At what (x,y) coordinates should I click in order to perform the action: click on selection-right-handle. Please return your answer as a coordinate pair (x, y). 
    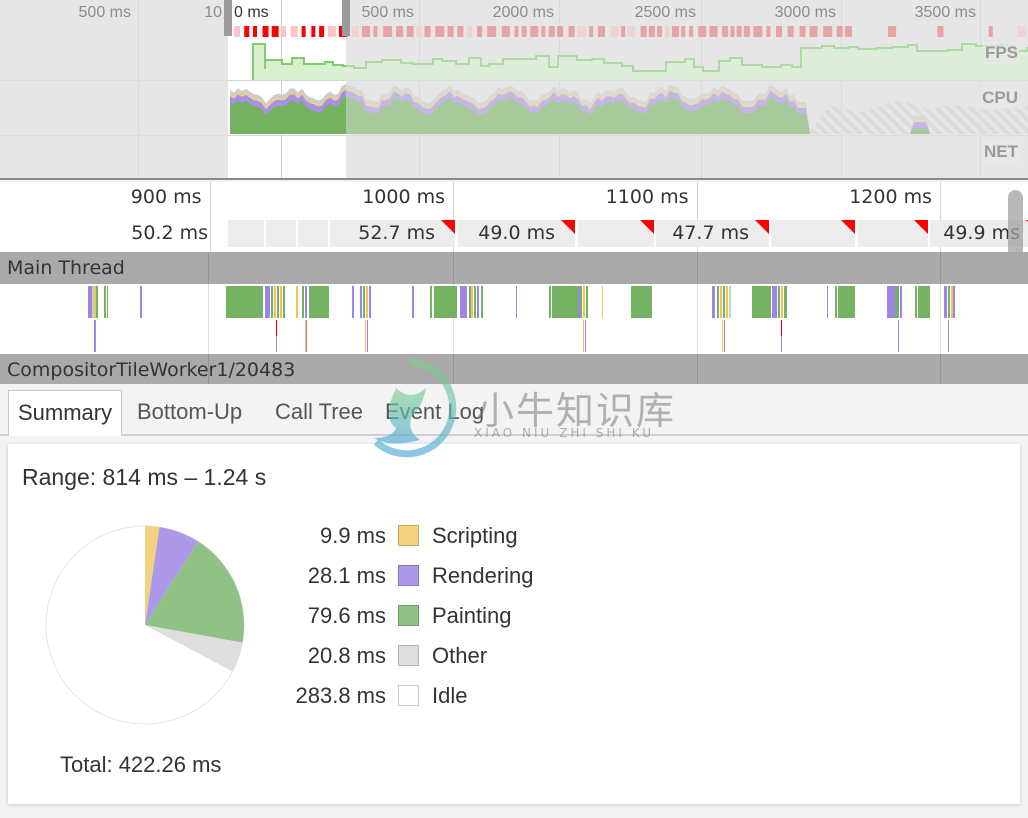
    Looking at the image, I should click on (346, 18).